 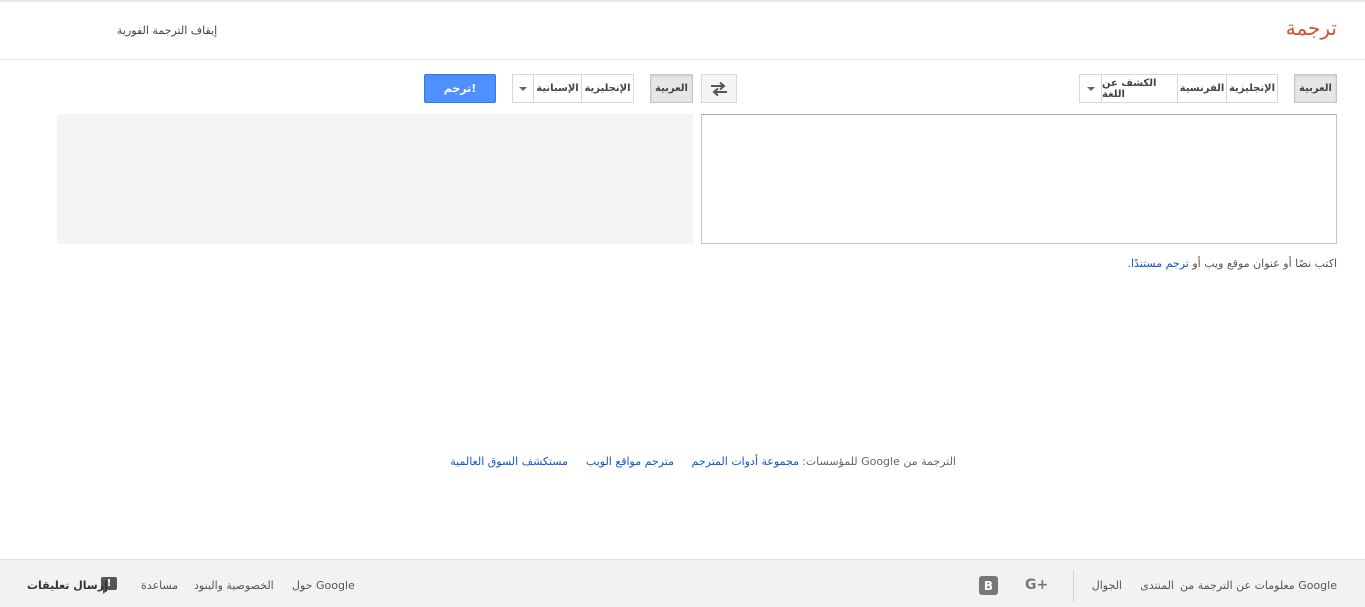 I want to click on source-lang-english: الإنجليزية, so click(x=1252, y=88).